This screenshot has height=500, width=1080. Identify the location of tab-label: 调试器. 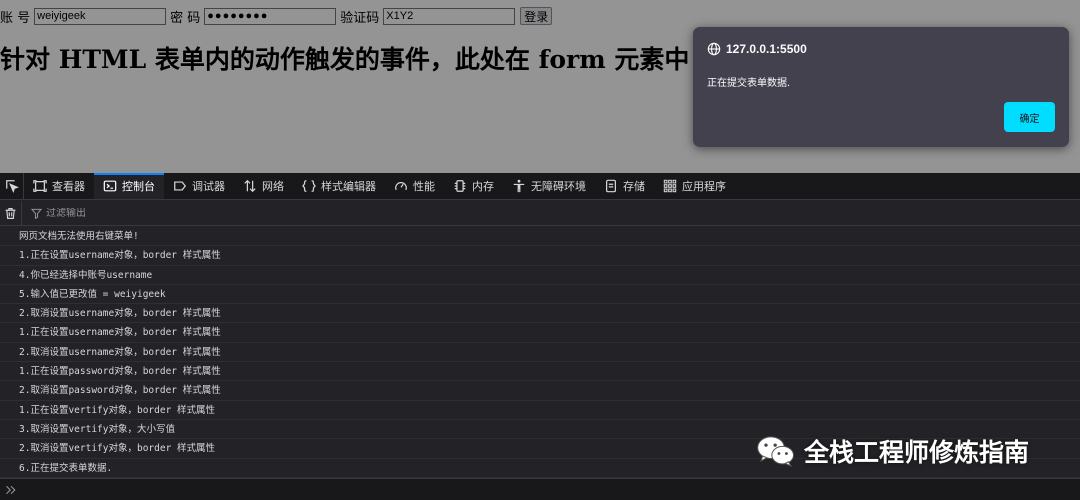
(208, 186).